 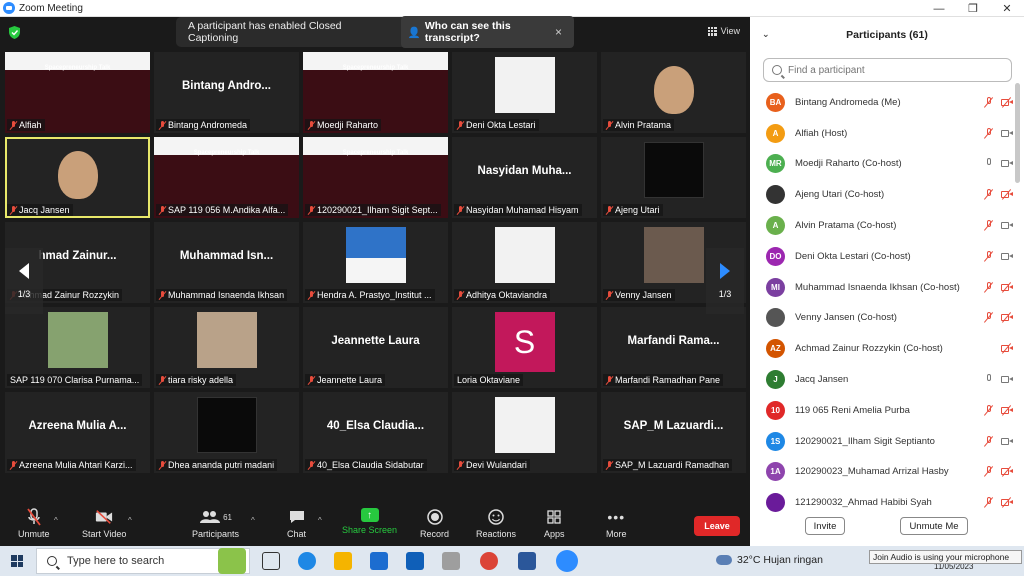 What do you see at coordinates (226, 295) in the screenshot?
I see `participant-name: Muhammad Isnaenda Ikhsan` at bounding box center [226, 295].